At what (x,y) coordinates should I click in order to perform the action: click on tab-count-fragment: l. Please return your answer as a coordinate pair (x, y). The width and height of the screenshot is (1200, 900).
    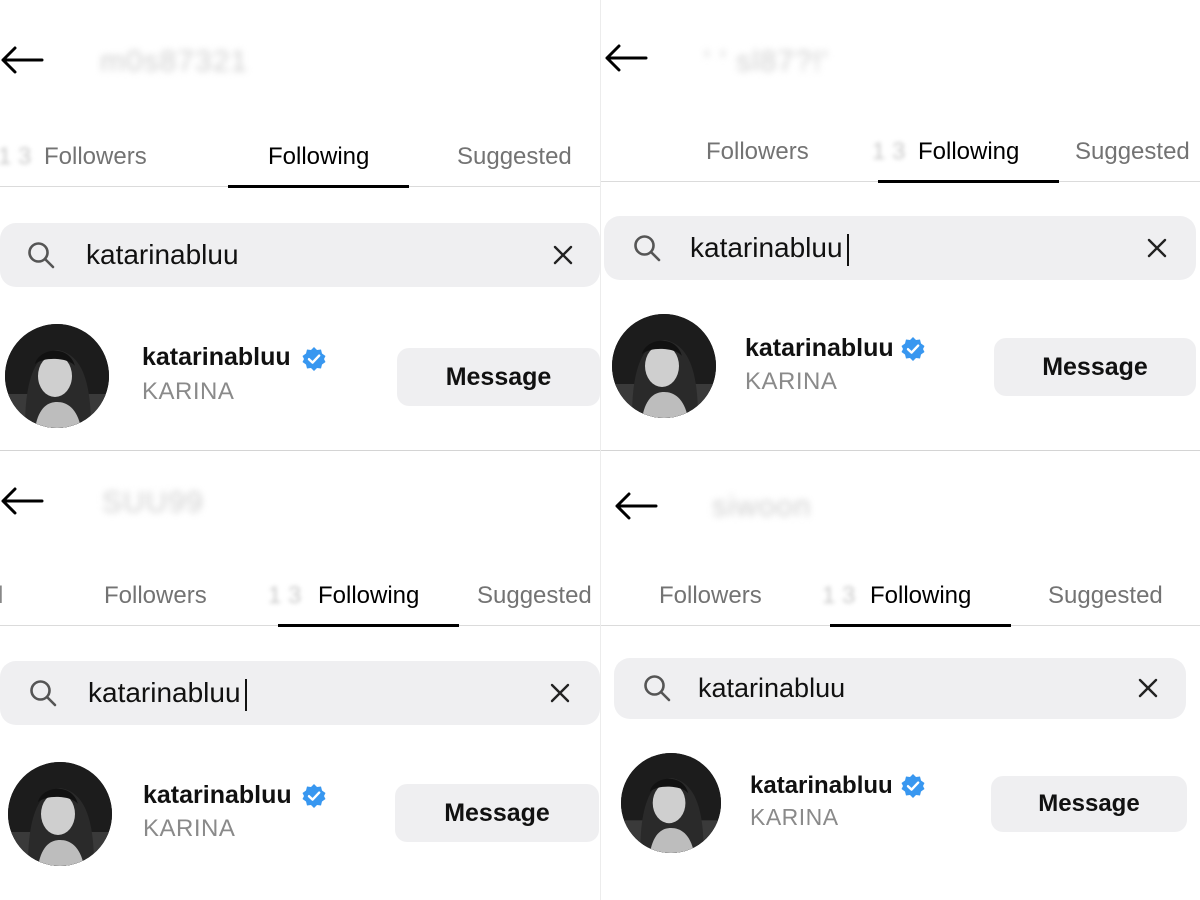
    Looking at the image, I should click on (2, 595).